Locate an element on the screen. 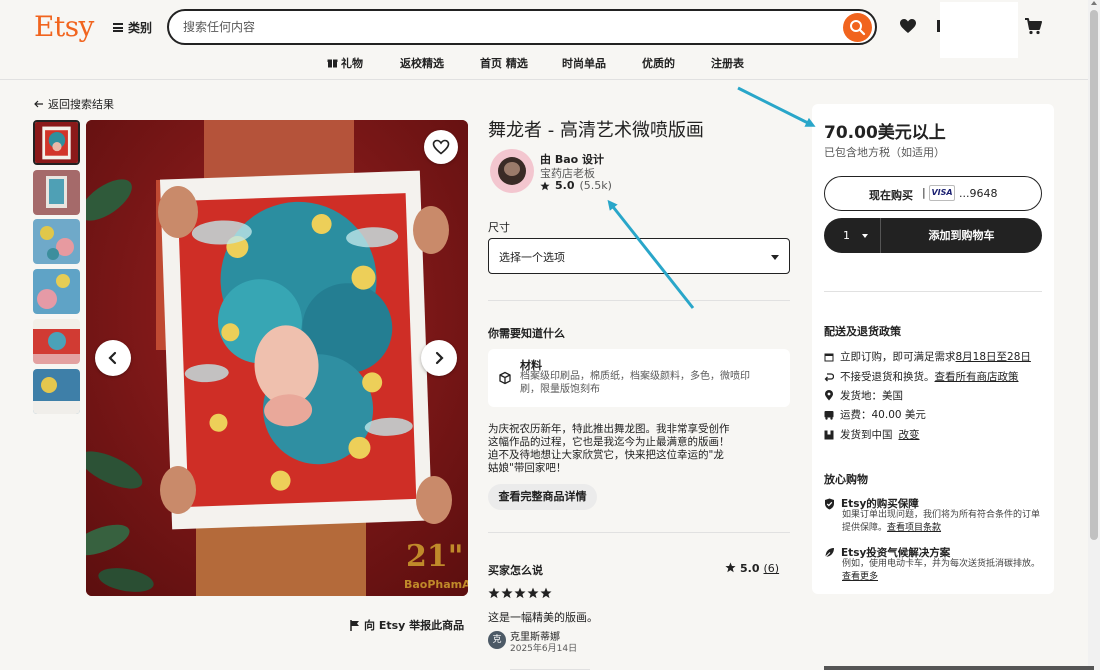 Image resolution: width=1100 pixels, height=670 pixels. image-size-caption: 21" x is located at coordinates (437, 556).